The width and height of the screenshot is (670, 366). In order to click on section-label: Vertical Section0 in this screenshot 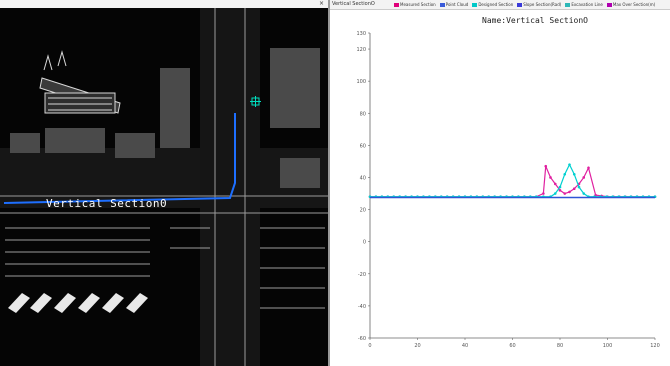, I will do `click(107, 203)`.